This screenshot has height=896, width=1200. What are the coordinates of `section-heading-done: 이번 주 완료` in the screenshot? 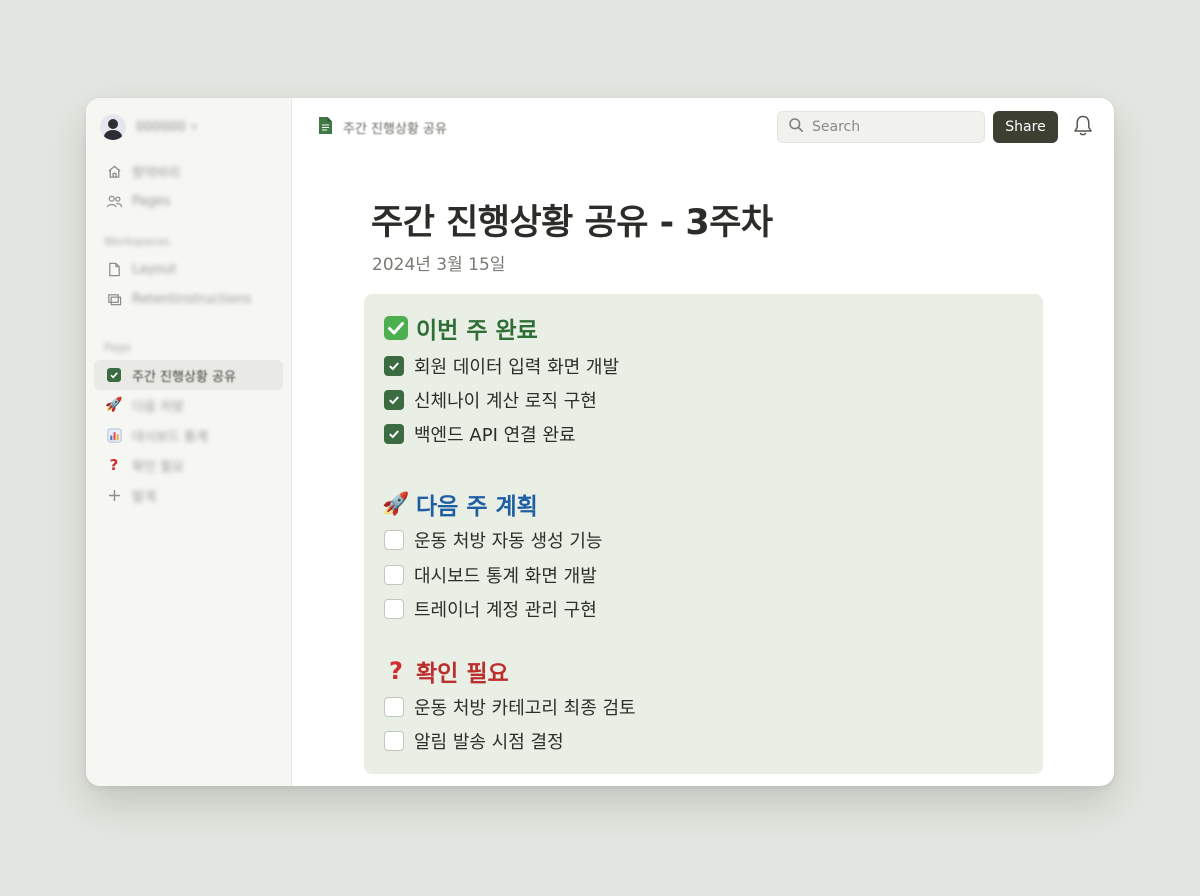 It's located at (460, 328).